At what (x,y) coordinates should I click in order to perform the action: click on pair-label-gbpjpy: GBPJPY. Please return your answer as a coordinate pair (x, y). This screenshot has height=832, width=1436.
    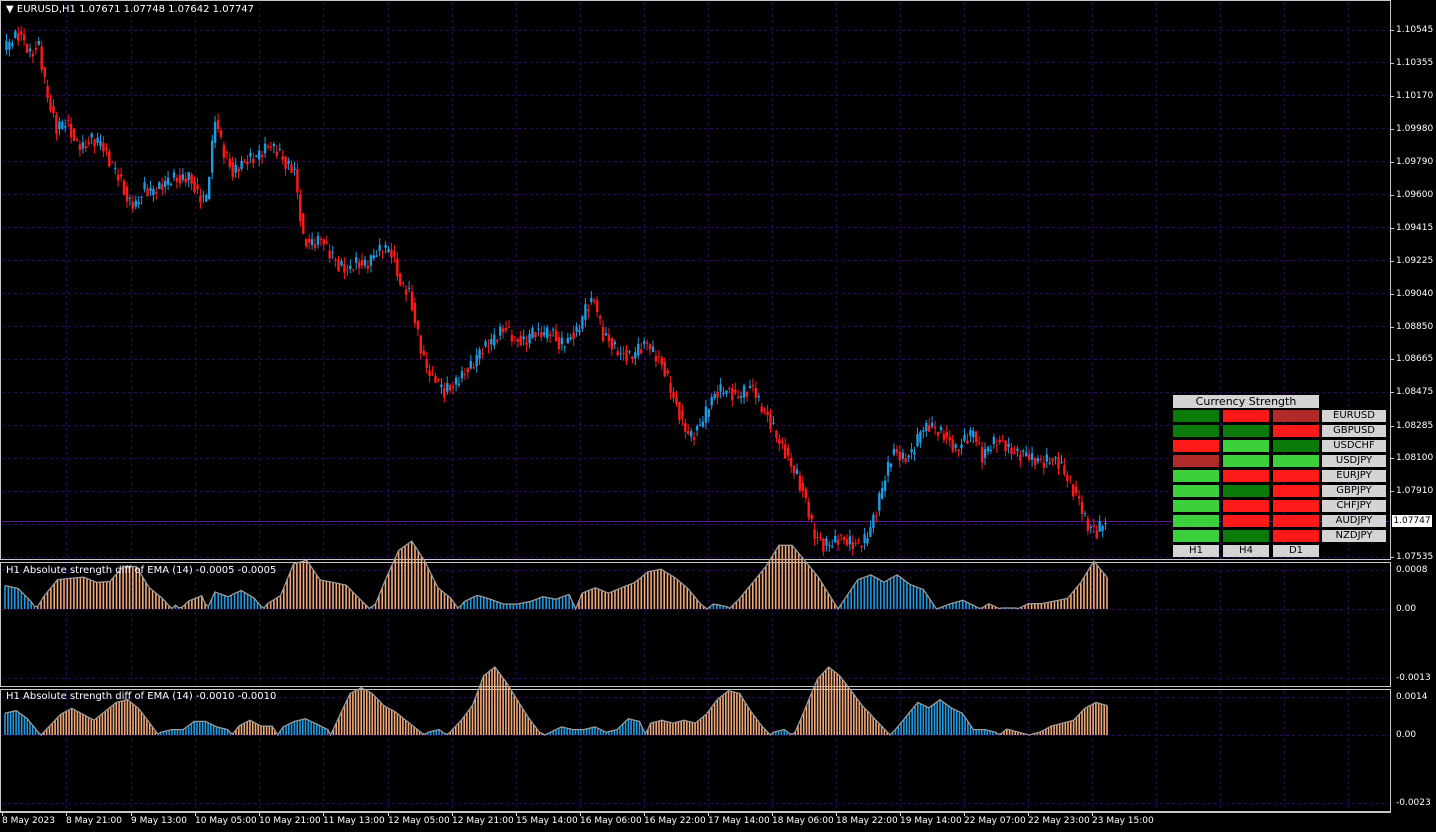
    Looking at the image, I should click on (1354, 491).